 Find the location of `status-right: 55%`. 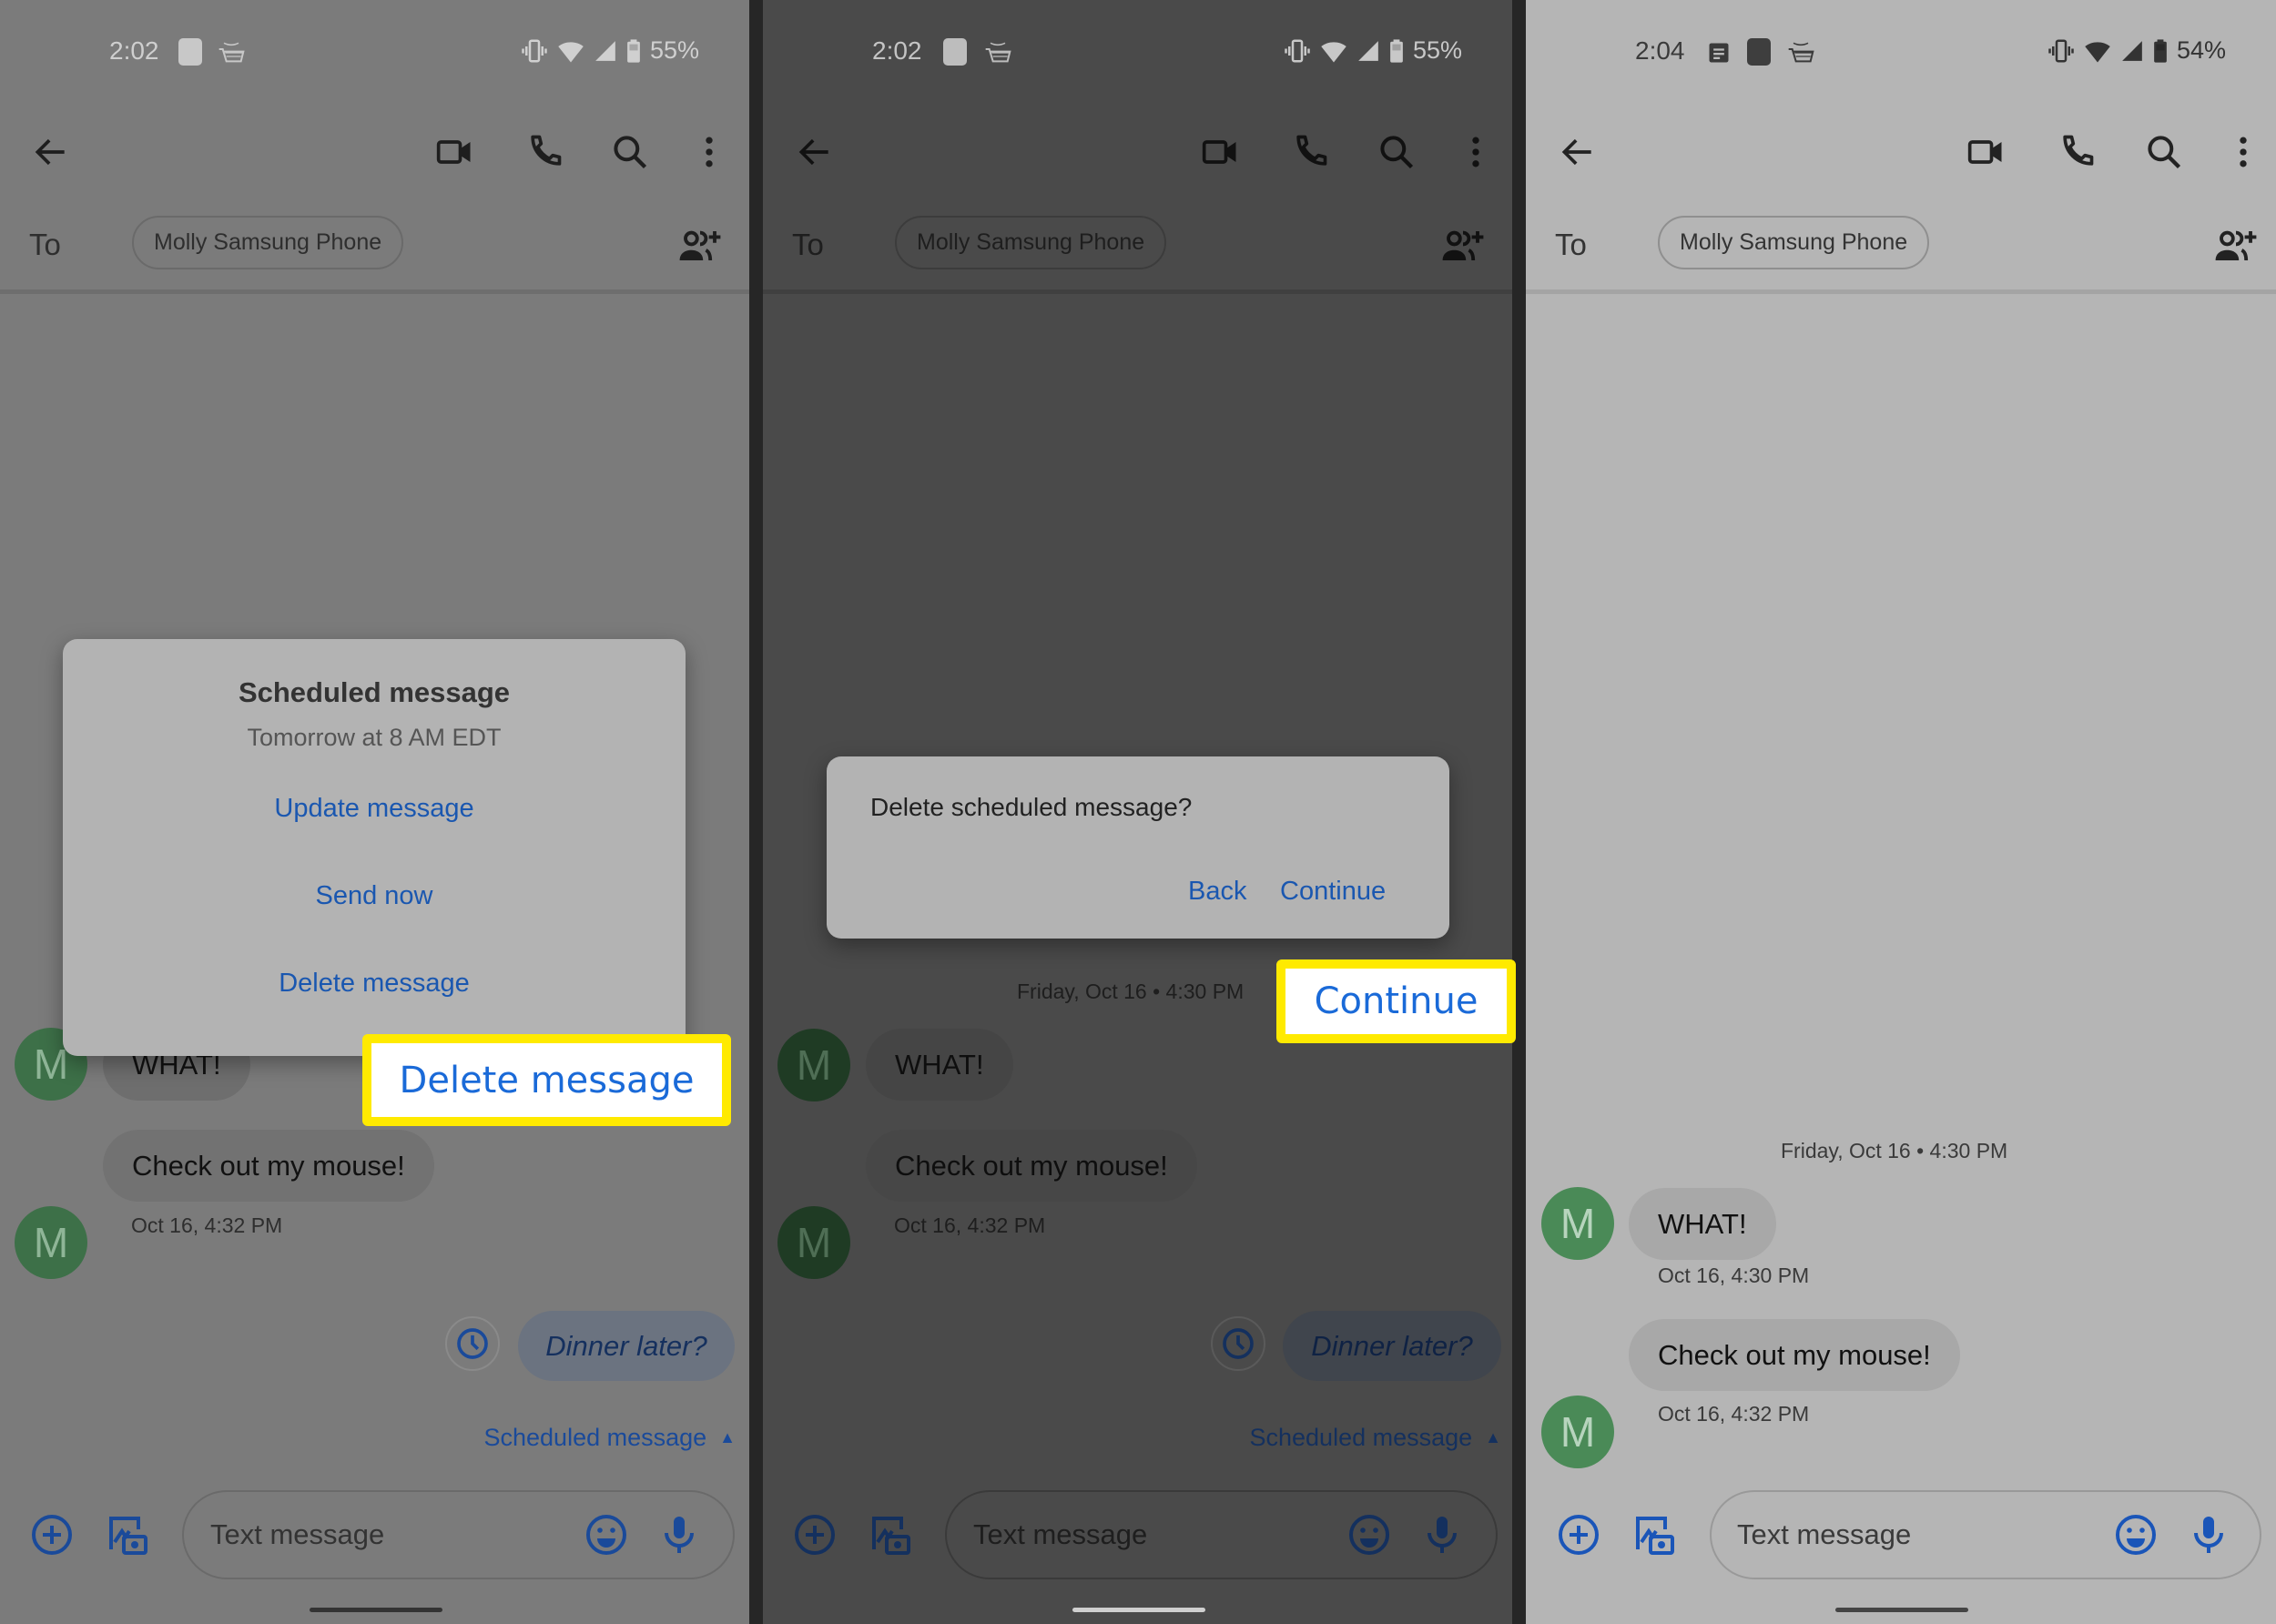

status-right: 55% is located at coordinates (1373, 51).